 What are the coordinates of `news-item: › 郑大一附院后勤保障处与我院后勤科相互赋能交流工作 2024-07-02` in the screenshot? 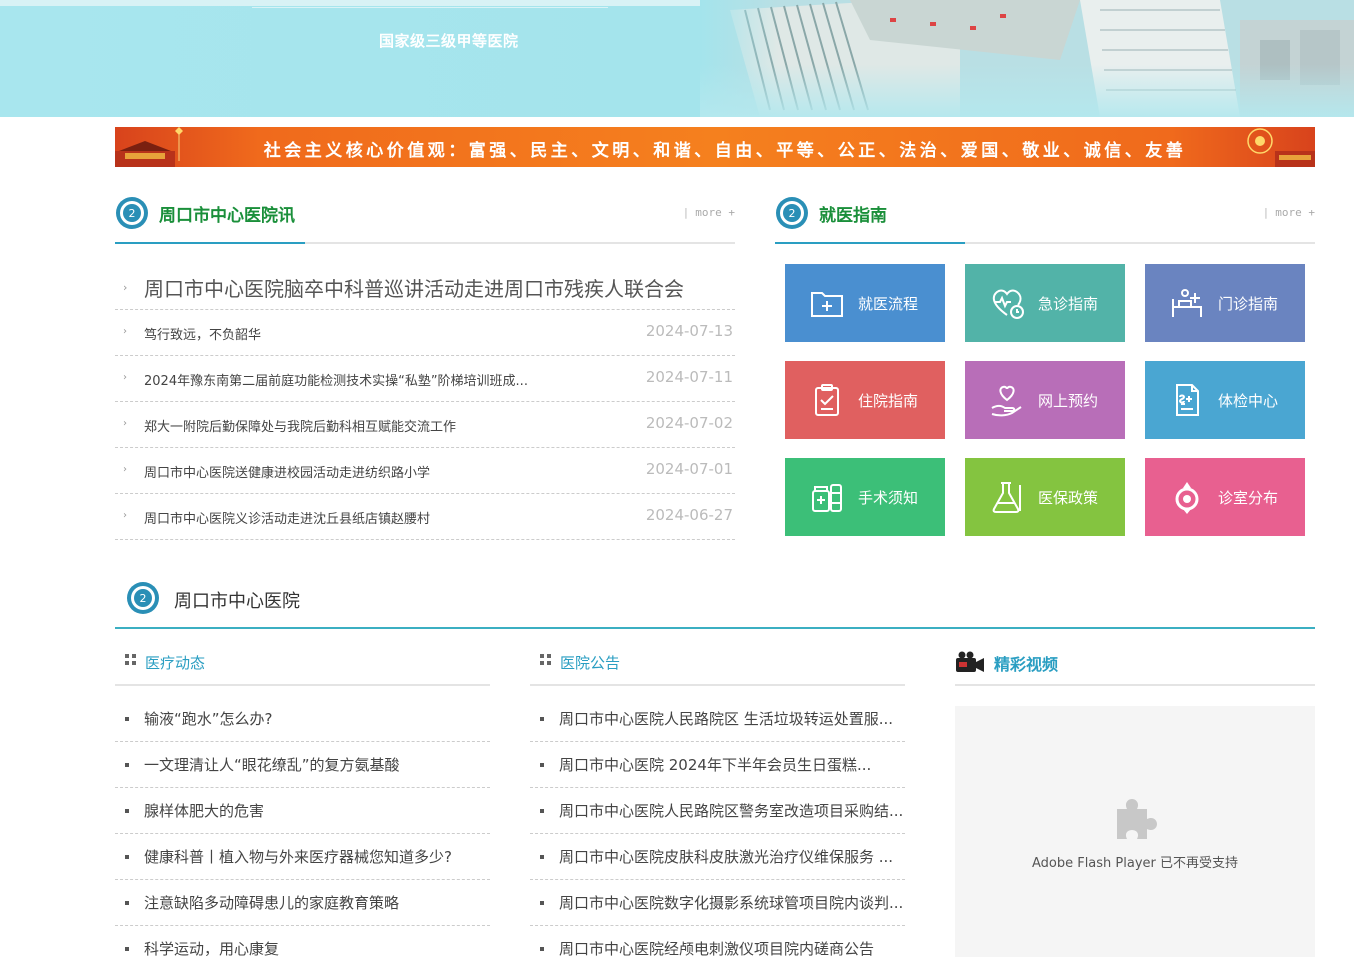 It's located at (425, 425).